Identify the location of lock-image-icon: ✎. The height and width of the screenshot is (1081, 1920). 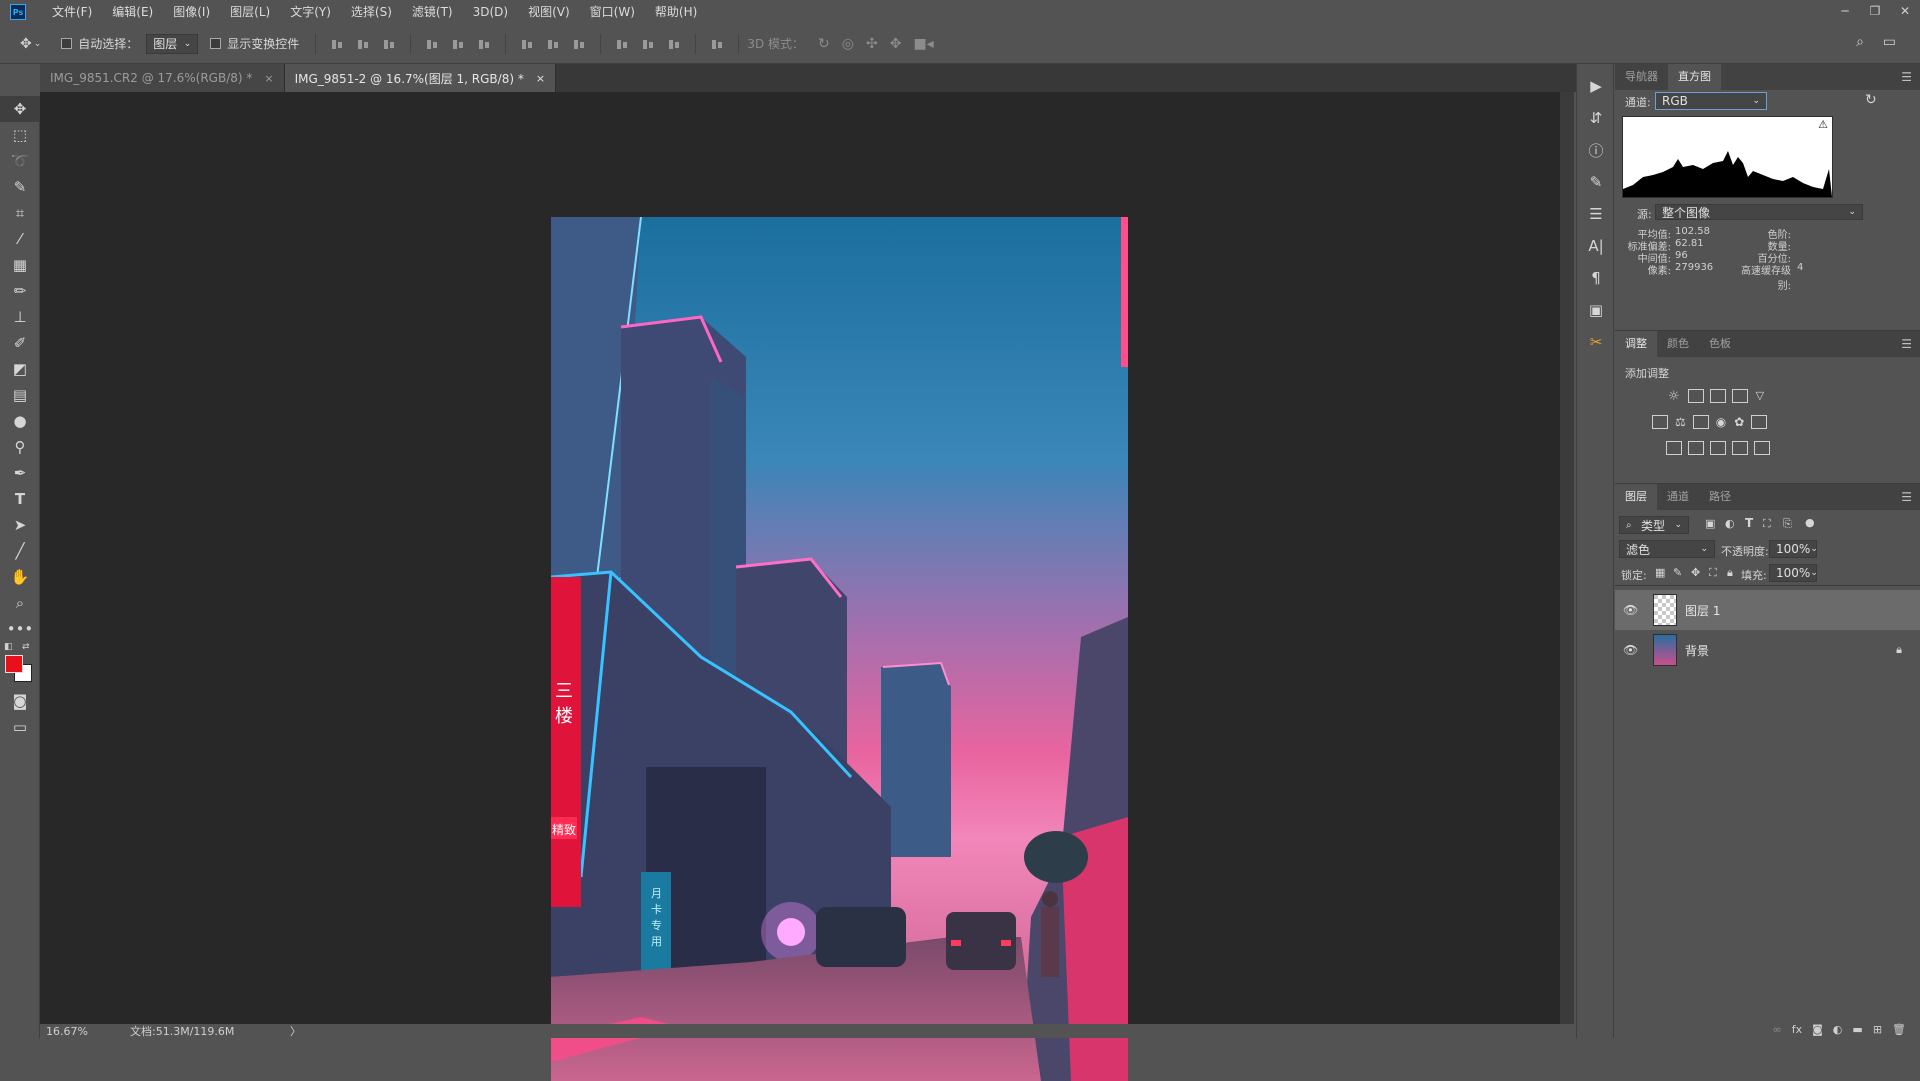
(1677, 572).